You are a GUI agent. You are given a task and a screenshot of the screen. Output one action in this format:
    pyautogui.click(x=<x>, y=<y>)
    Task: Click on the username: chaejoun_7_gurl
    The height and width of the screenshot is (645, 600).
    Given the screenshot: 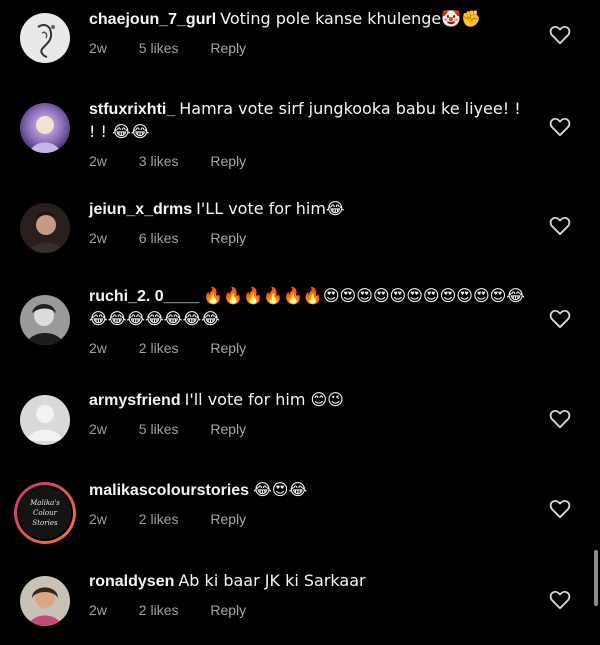 What is the action you would take?
    pyautogui.click(x=152, y=19)
    